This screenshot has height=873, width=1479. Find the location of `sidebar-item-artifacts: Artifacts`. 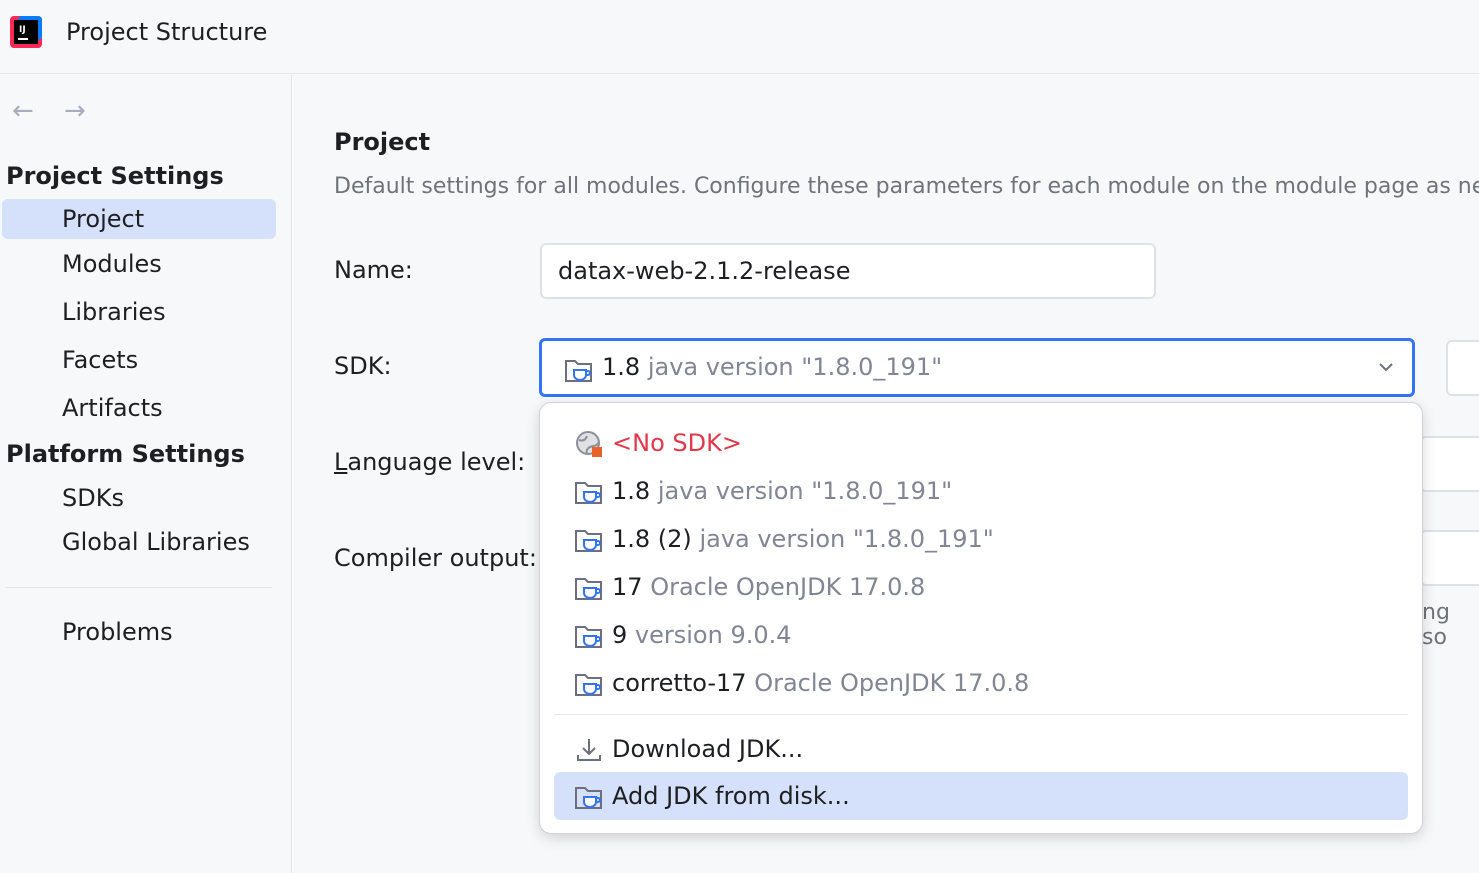

sidebar-item-artifacts: Artifacts is located at coordinates (139, 408).